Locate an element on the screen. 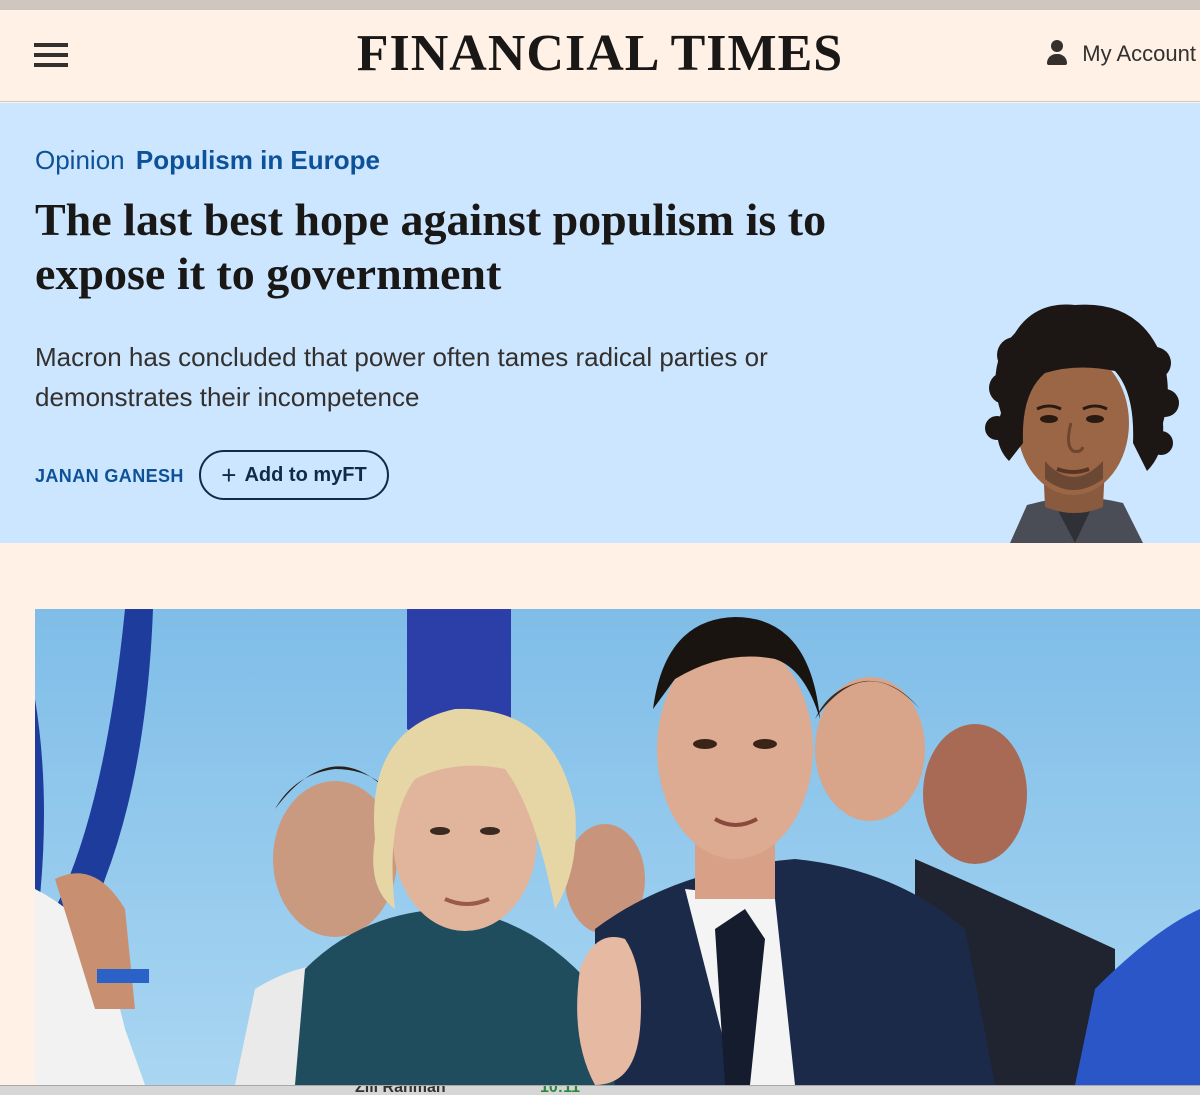  add-to-myft-button: + Add to myFT is located at coordinates (294, 475).